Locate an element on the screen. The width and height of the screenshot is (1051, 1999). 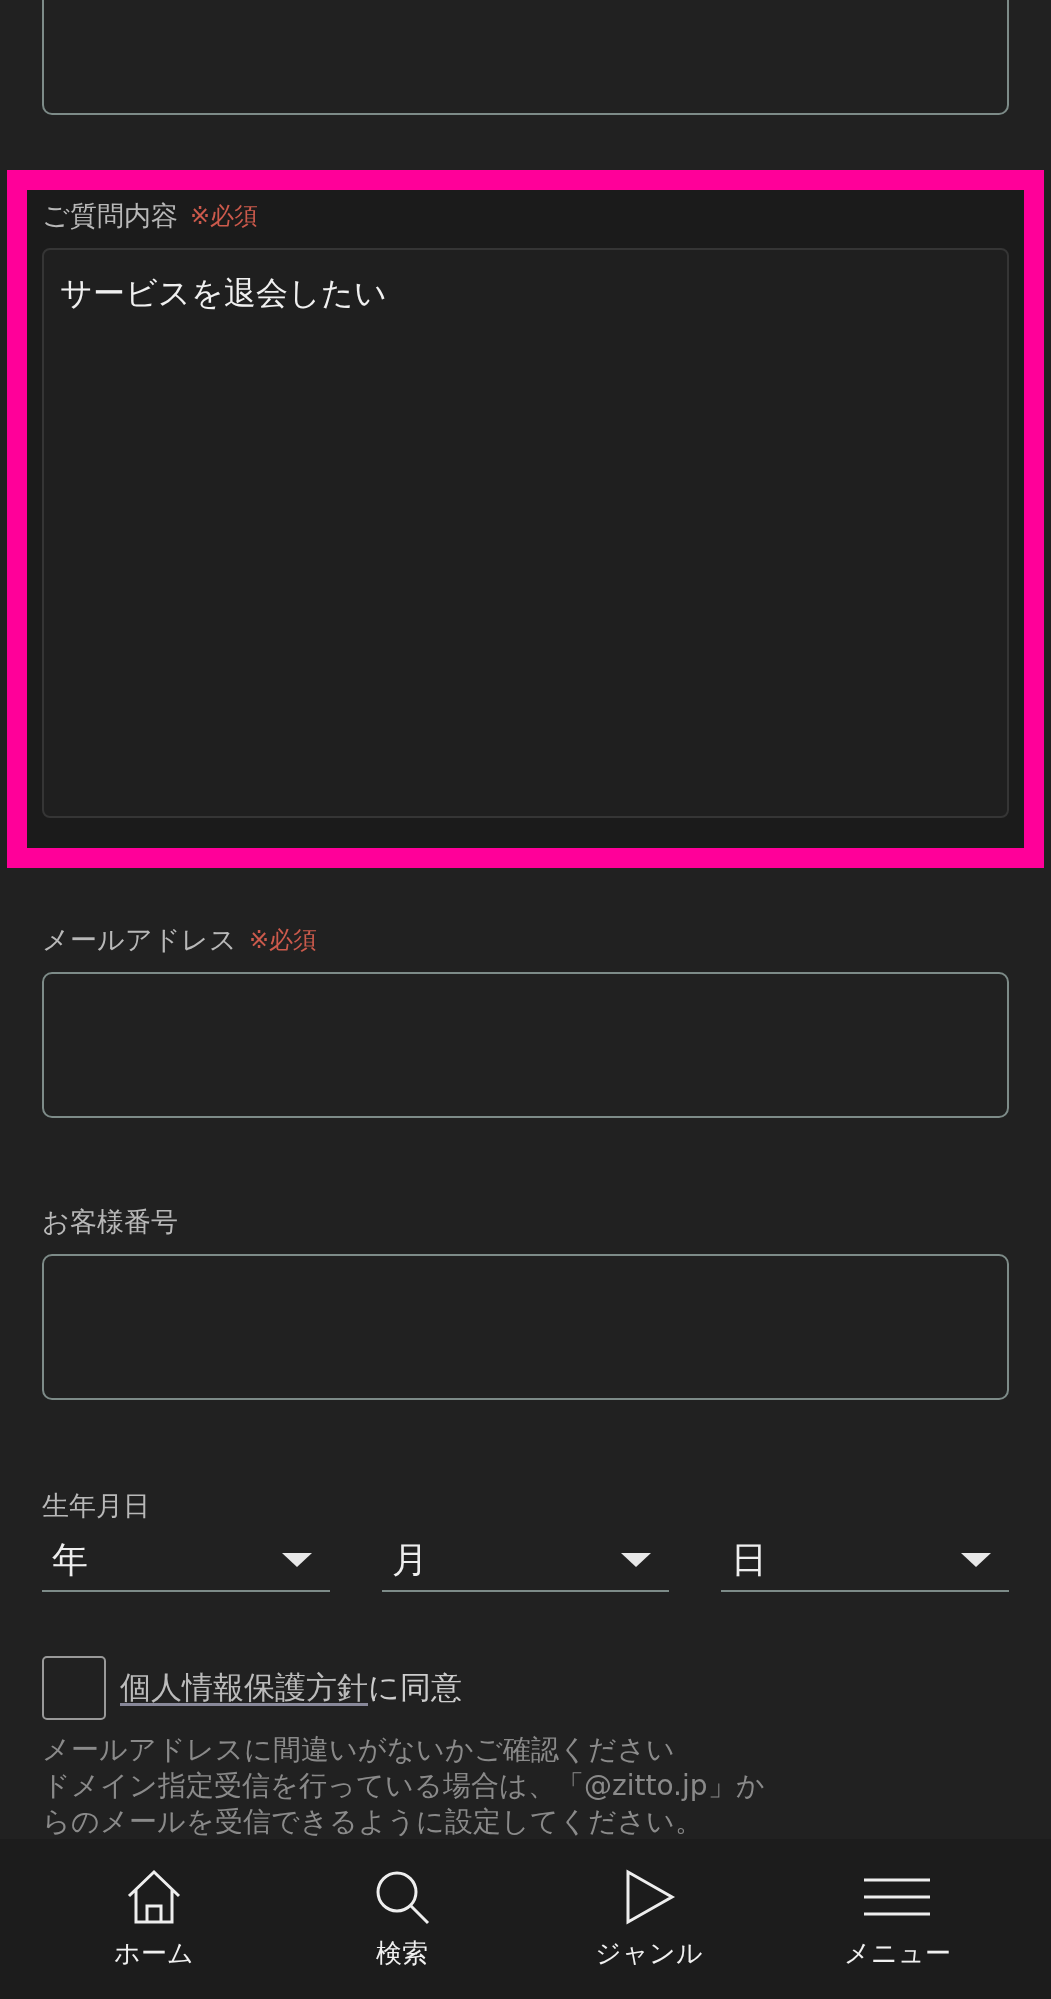
nav-item: 検索 is located at coordinates (401, 1919).